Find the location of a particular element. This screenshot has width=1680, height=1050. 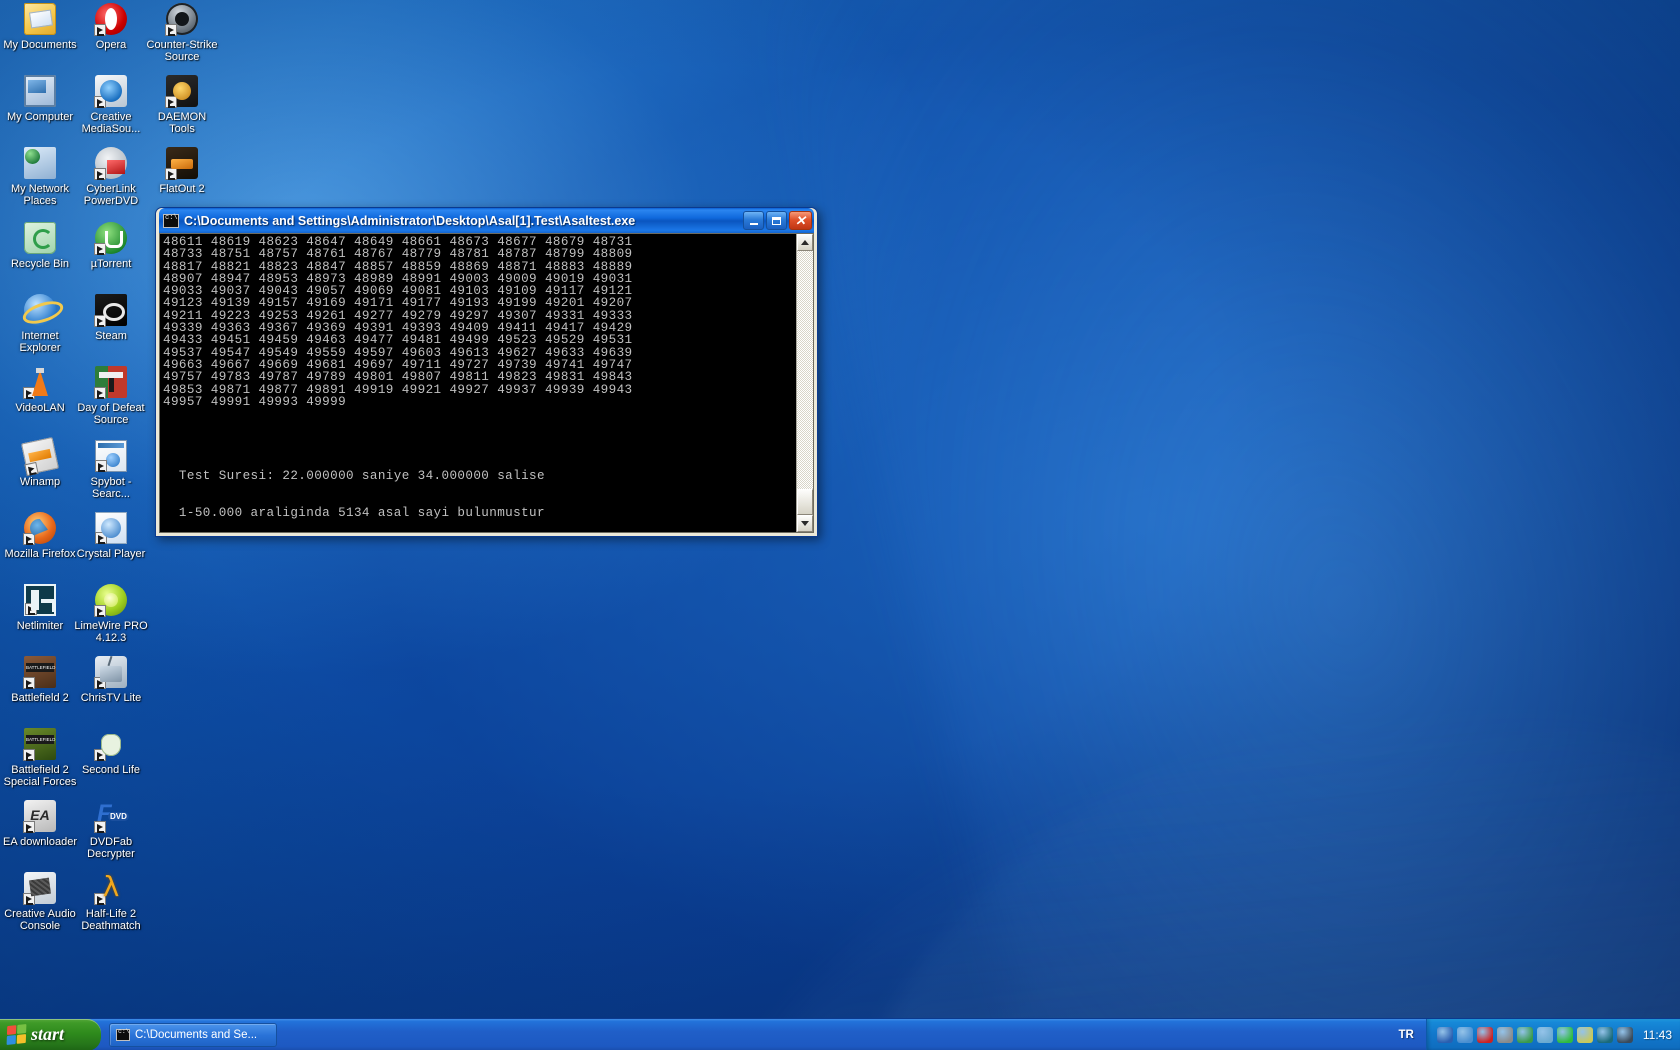

desktop-icon-mozilla-firefox: Mozilla Firefox is located at coordinates (40, 536).